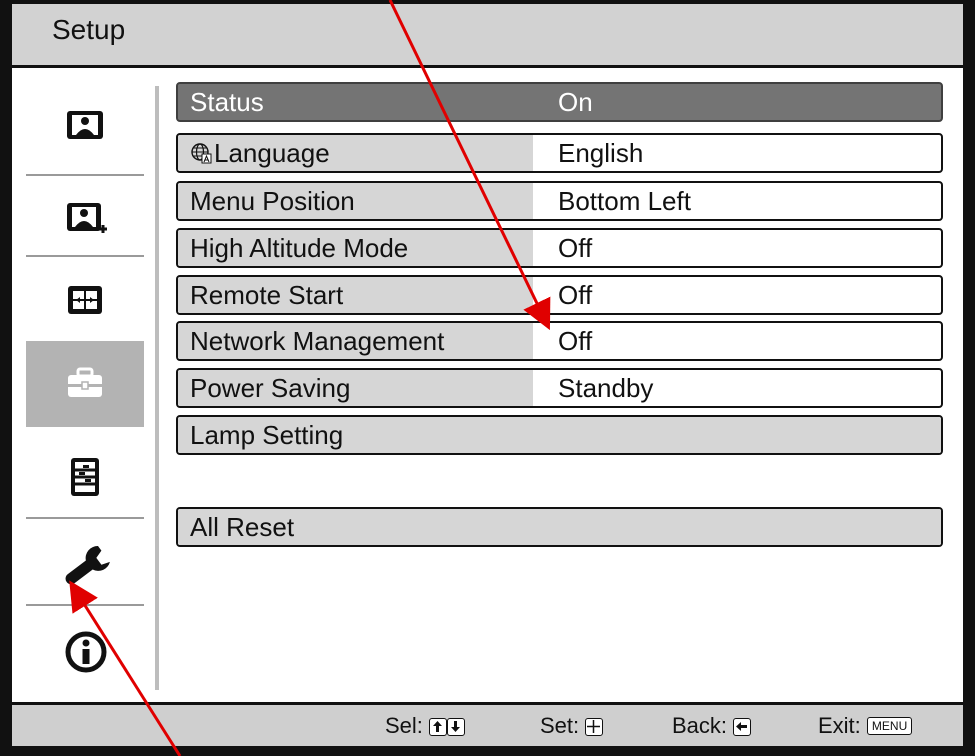 The width and height of the screenshot is (975, 756). Describe the element at coordinates (456, 727) in the screenshot. I see `down-arrow-key-icon` at that location.